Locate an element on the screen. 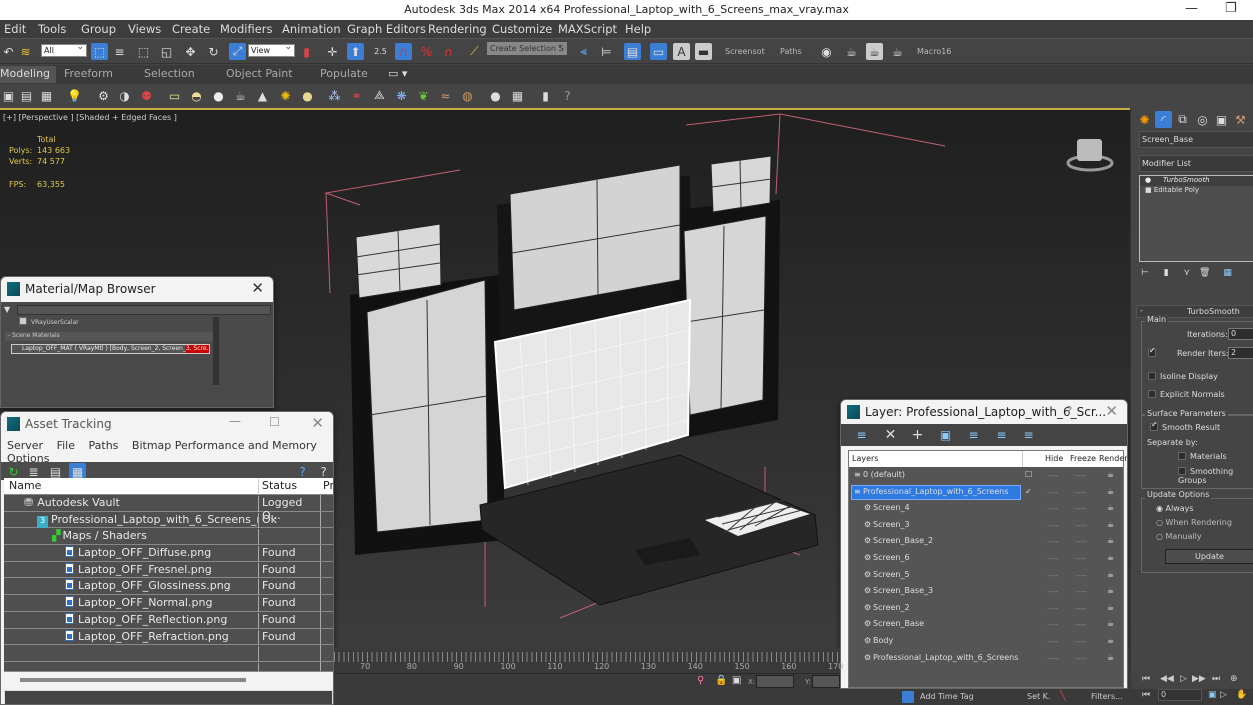 Image resolution: width=1253 pixels, height=705 pixels. table-row: Laptop_OFF_Normal.png Found is located at coordinates (168, 603).